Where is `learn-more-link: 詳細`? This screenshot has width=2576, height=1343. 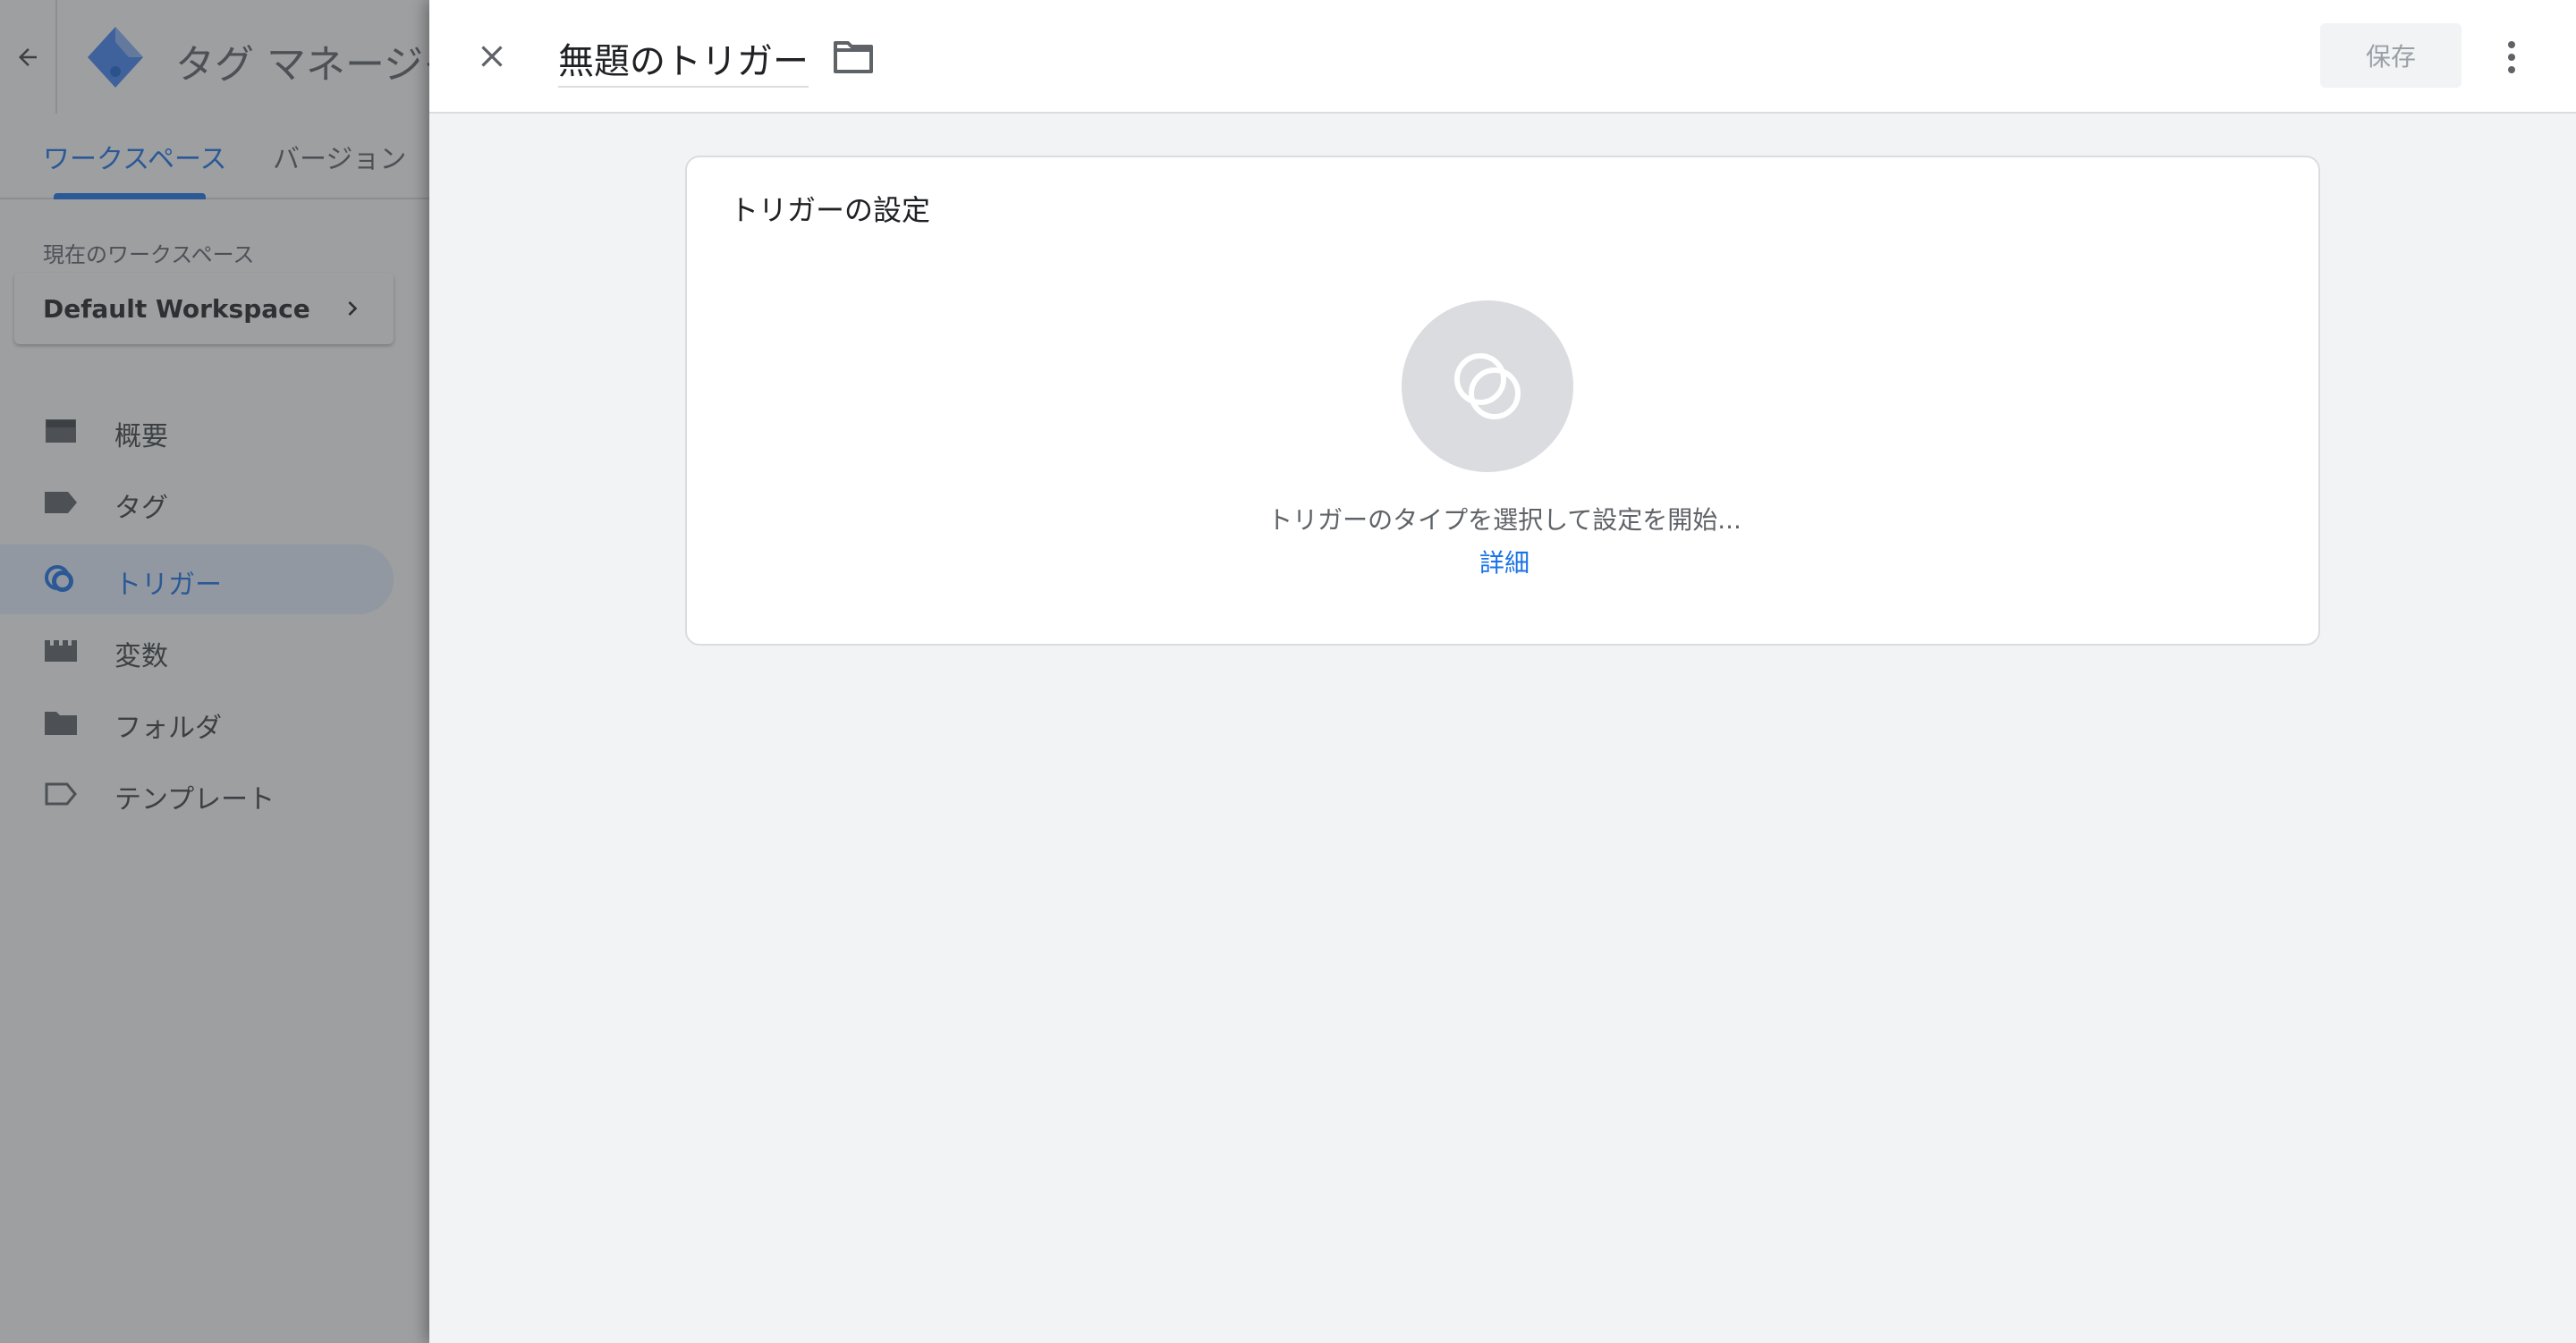 learn-more-link: 詳細 is located at coordinates (1504, 561).